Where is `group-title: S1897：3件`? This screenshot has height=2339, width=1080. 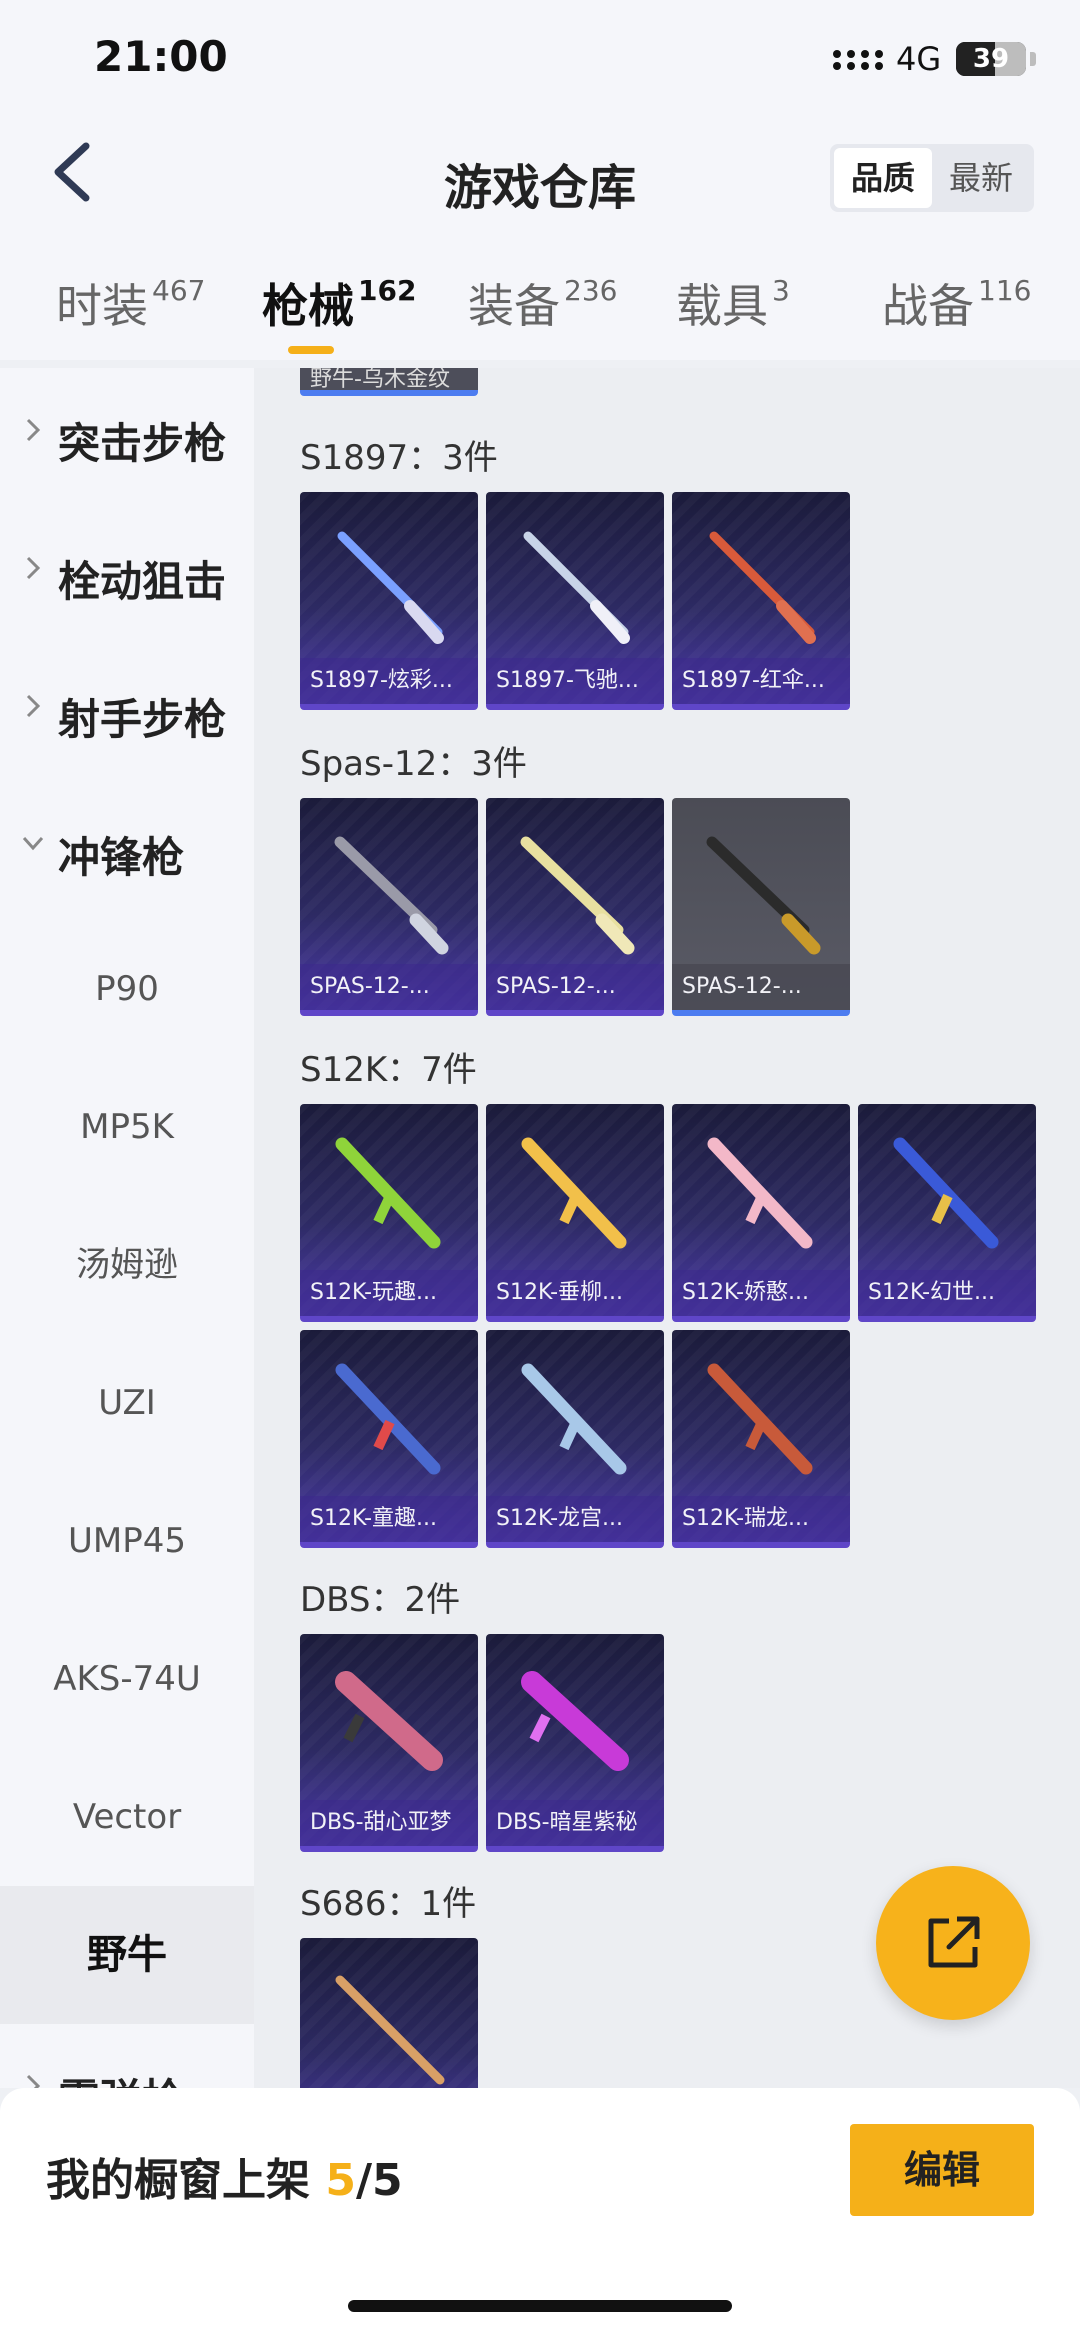
group-title: S1897：3件 is located at coordinates (399, 458).